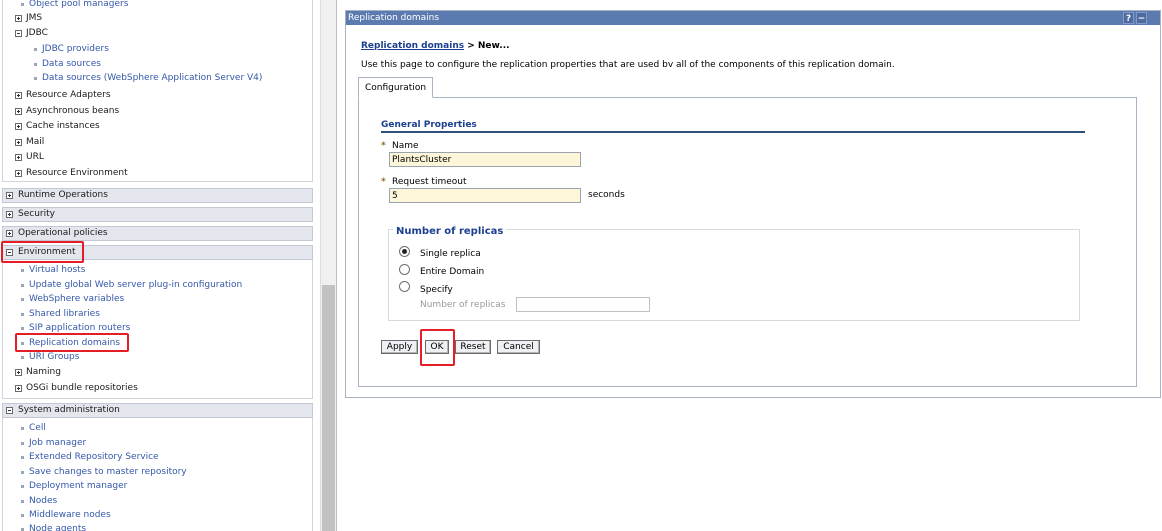  I want to click on replicas-count-input, so click(583, 304).